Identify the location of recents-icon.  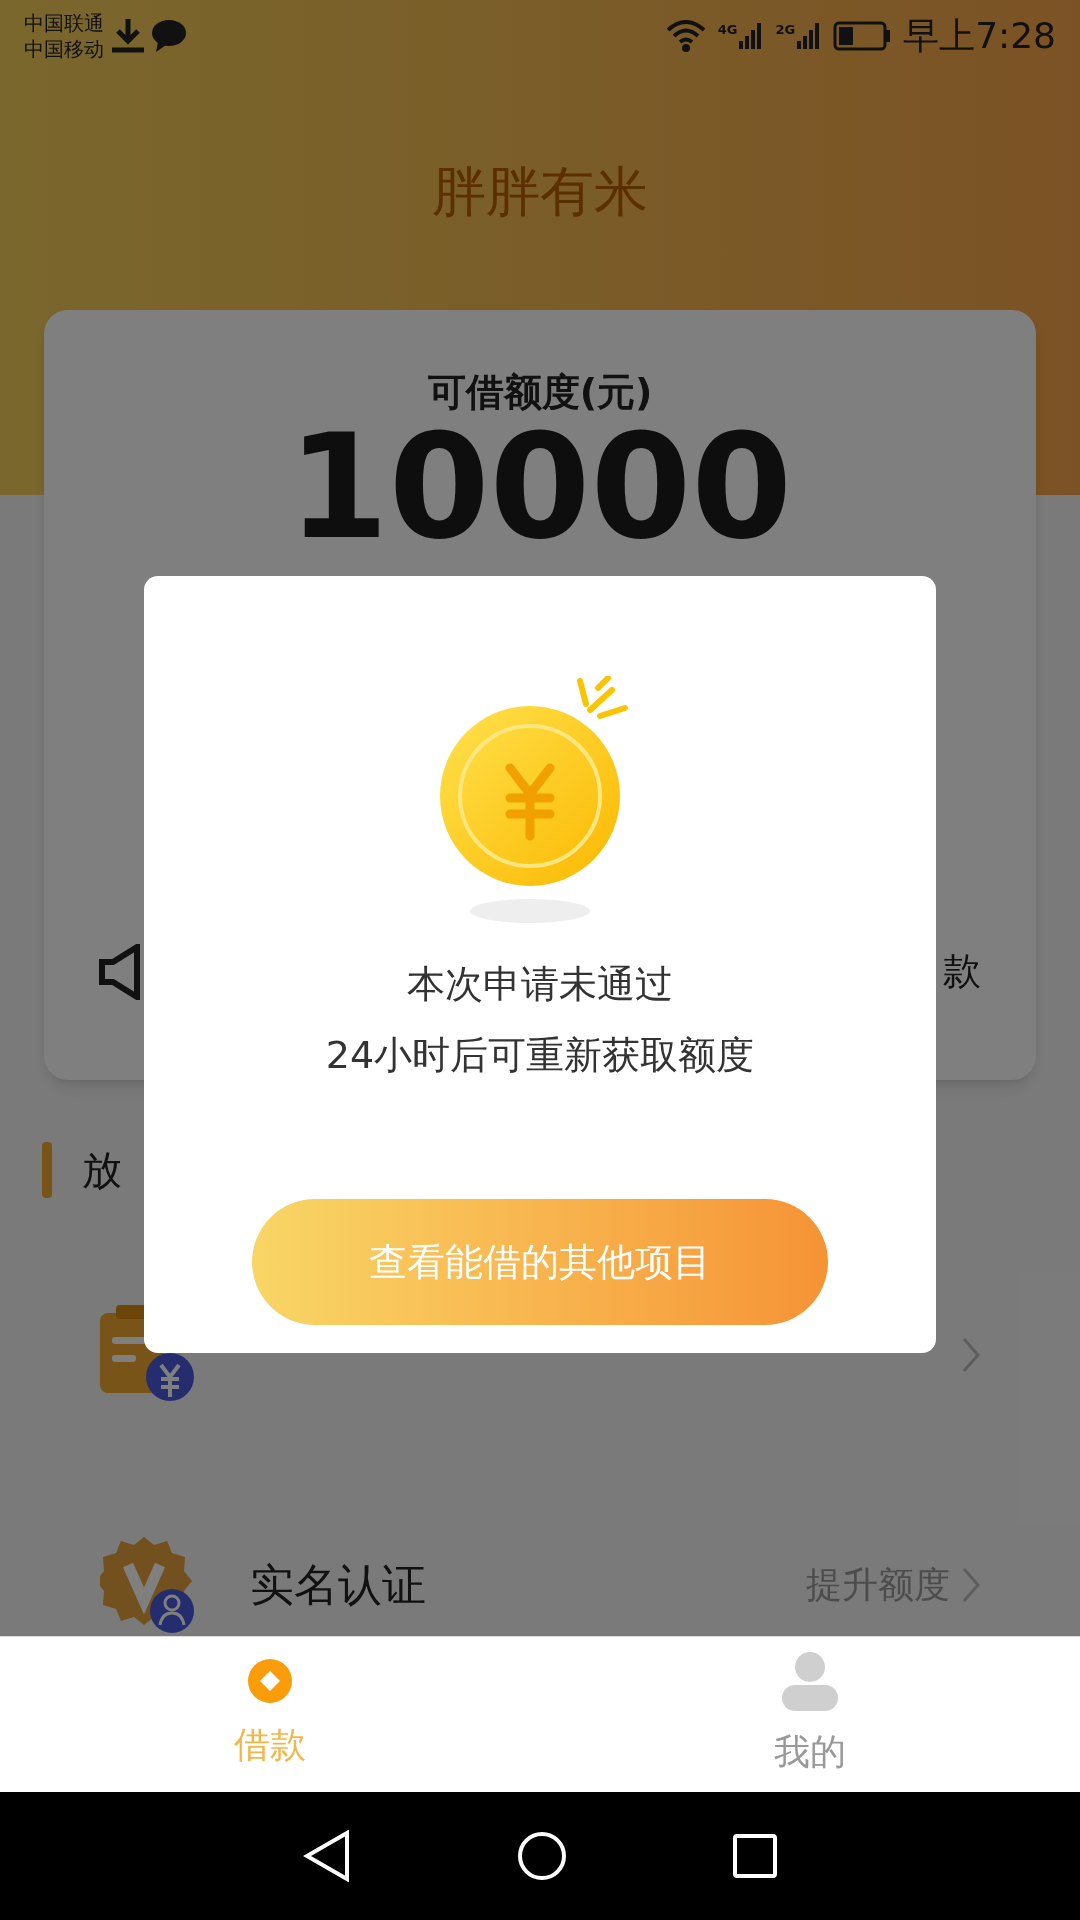
(755, 1856).